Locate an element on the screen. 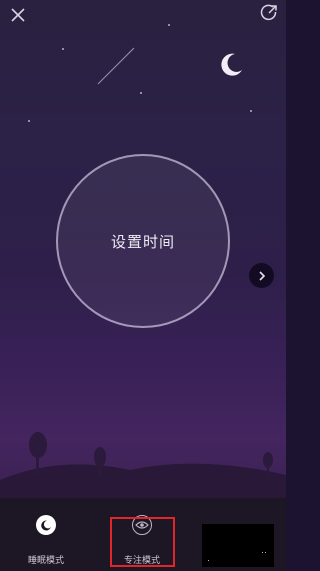 The image size is (320, 571). focus-mode-highlight is located at coordinates (142, 542).